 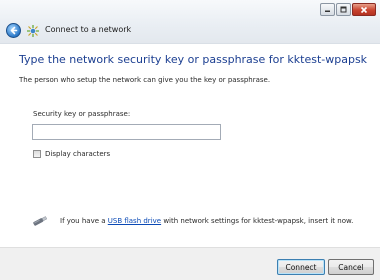 I want to click on back-button, so click(x=13, y=30).